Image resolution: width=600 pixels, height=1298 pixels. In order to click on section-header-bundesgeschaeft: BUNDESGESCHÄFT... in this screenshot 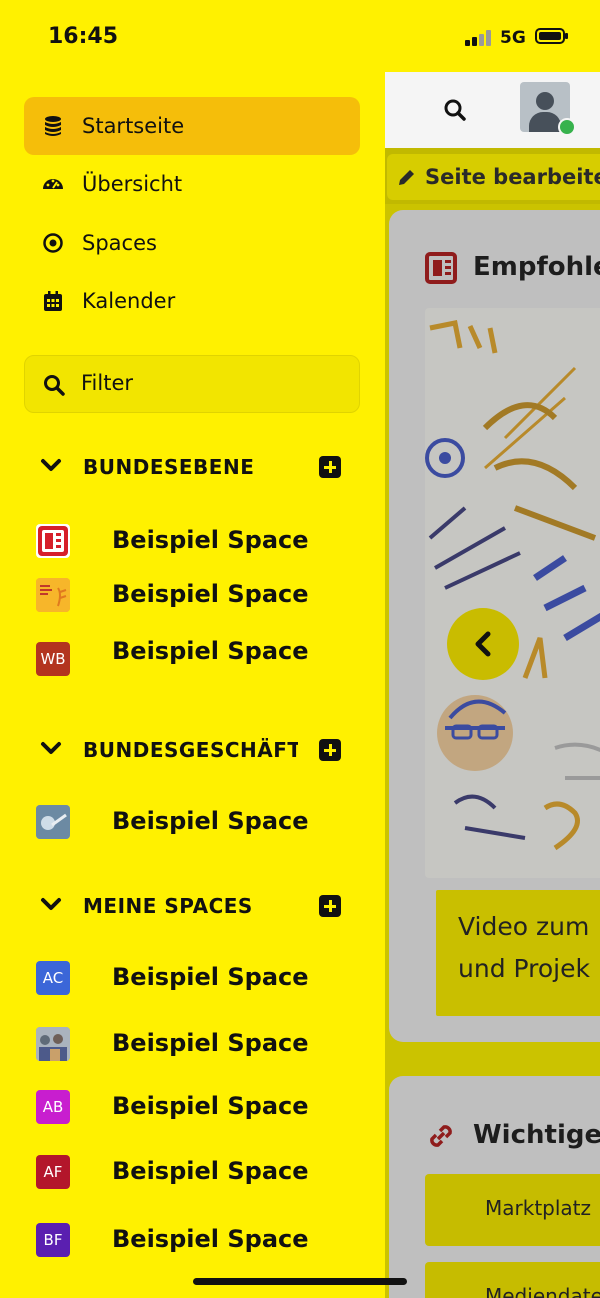, I will do `click(200, 752)`.